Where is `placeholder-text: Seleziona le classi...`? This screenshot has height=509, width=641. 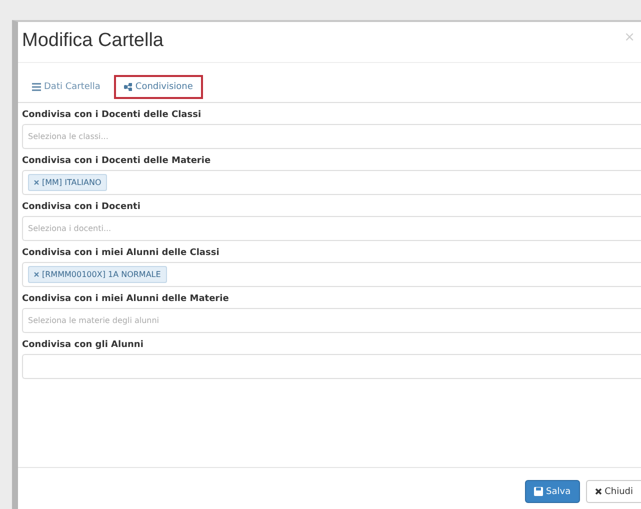 placeholder-text: Seleziona le classi... is located at coordinates (68, 136).